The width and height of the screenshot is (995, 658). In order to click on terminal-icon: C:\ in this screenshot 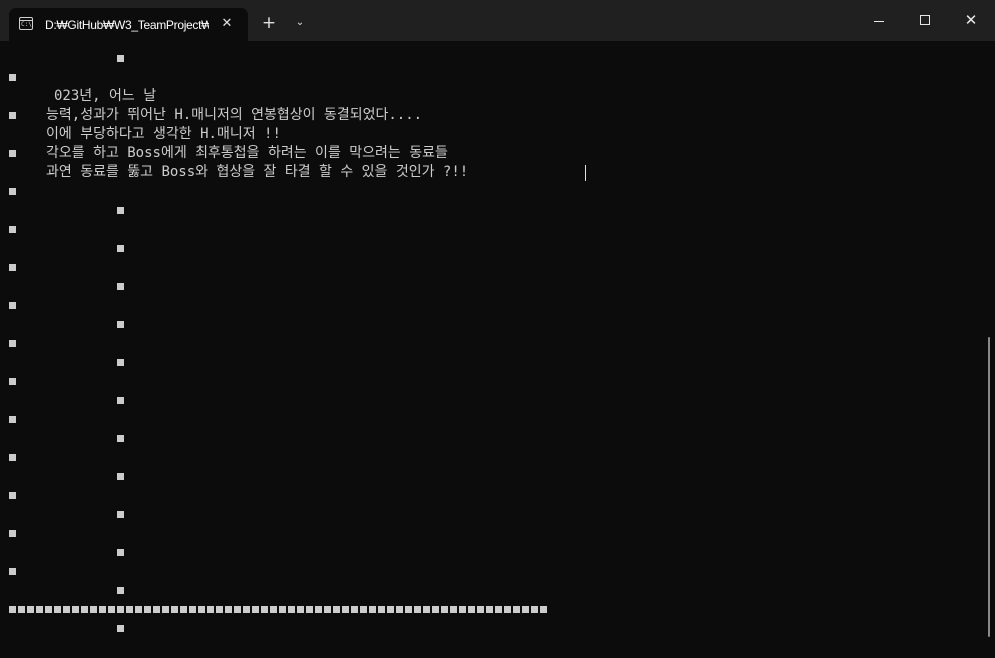, I will do `click(26, 23)`.